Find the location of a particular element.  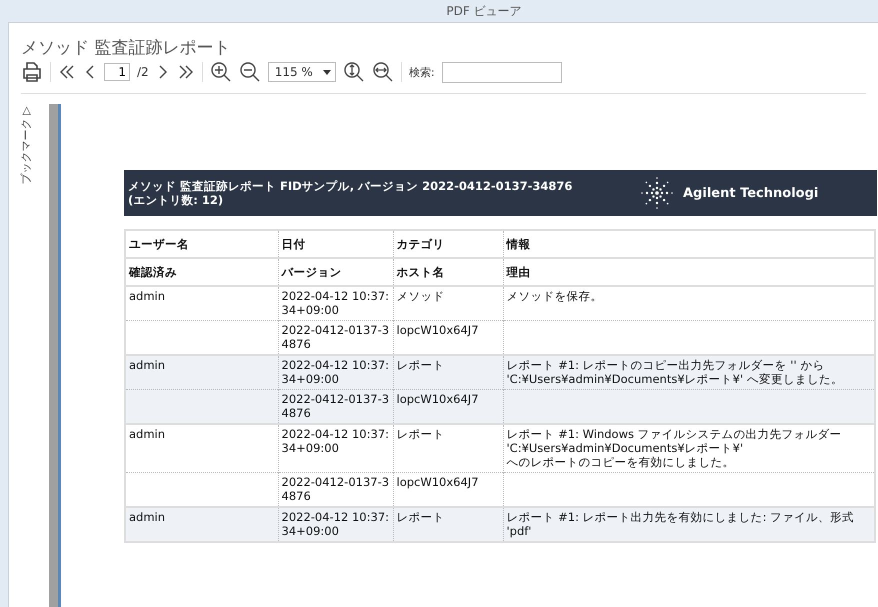

search-field is located at coordinates (502, 72).